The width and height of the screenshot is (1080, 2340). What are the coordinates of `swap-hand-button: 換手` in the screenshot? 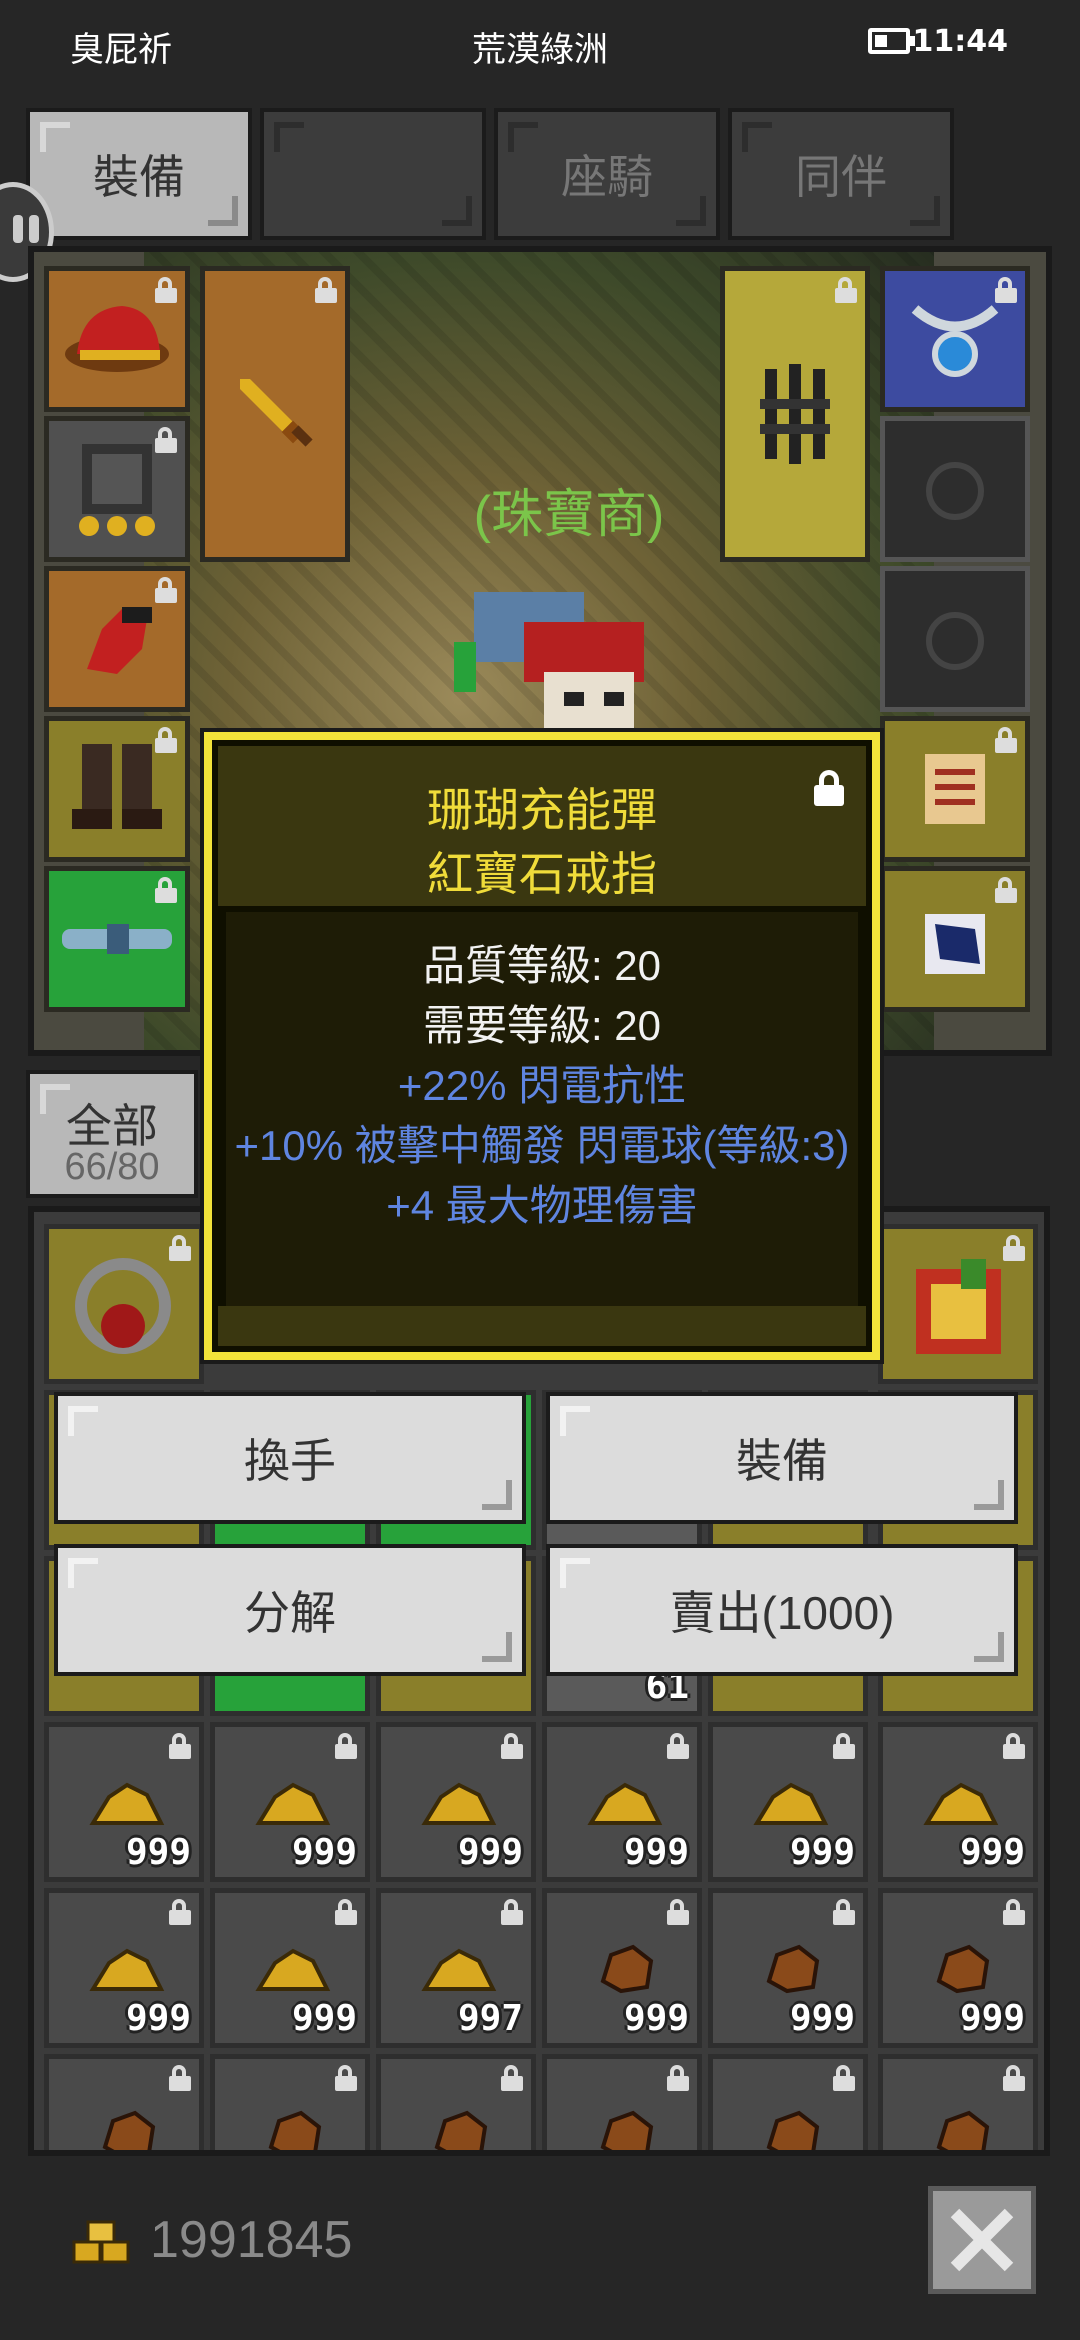 It's located at (290, 1458).